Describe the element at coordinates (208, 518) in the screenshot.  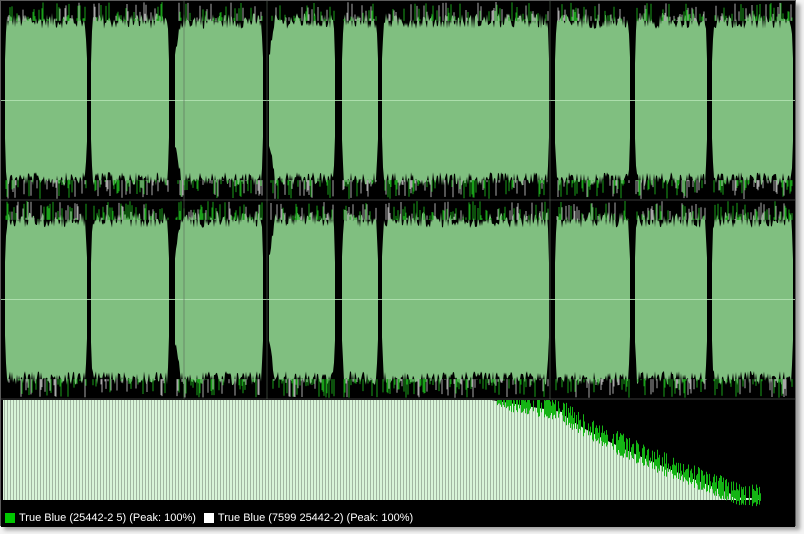
I see `legend-swatch-white` at that location.